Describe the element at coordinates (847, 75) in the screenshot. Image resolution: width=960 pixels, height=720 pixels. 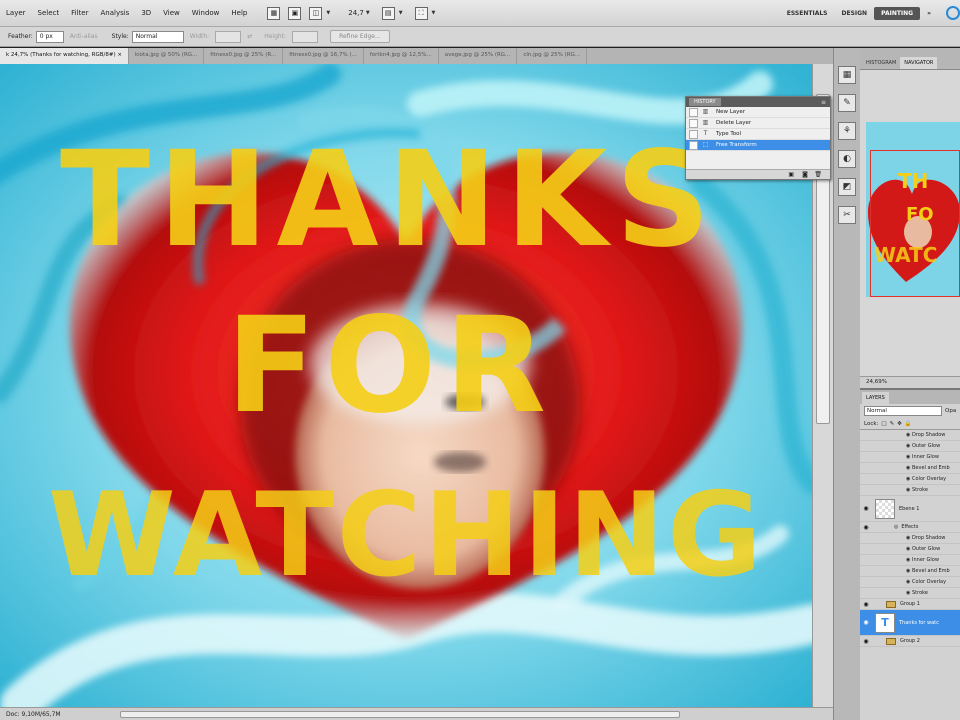
I see `swatches-icon: ▦` at that location.